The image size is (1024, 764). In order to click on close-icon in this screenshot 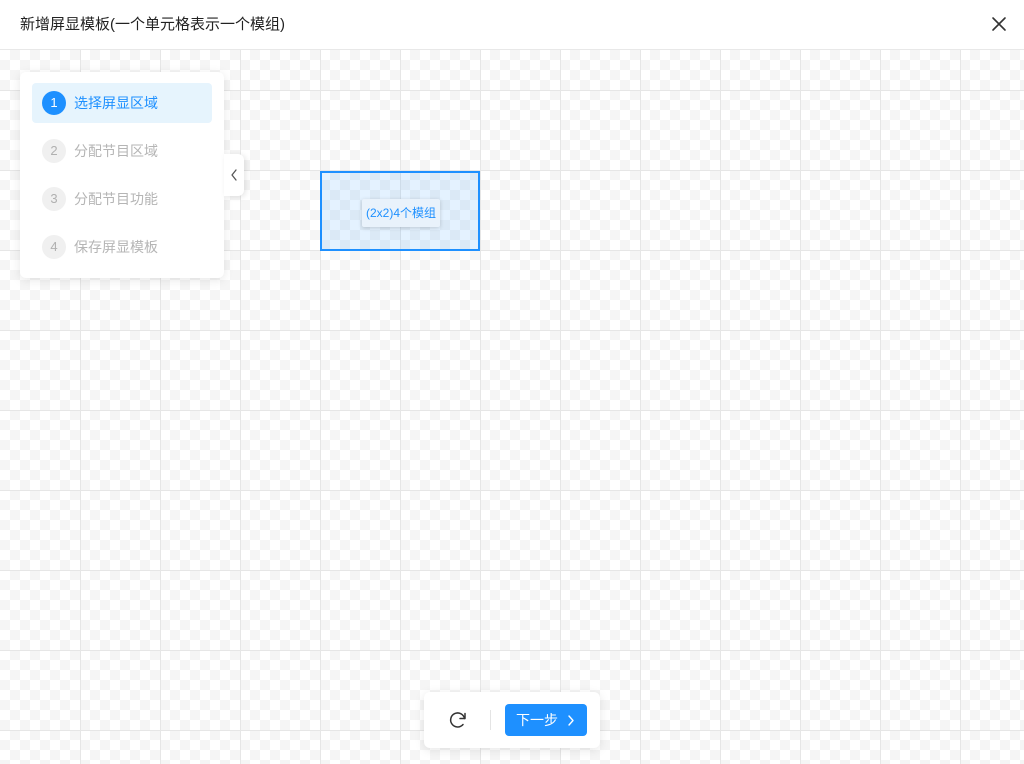, I will do `click(999, 24)`.